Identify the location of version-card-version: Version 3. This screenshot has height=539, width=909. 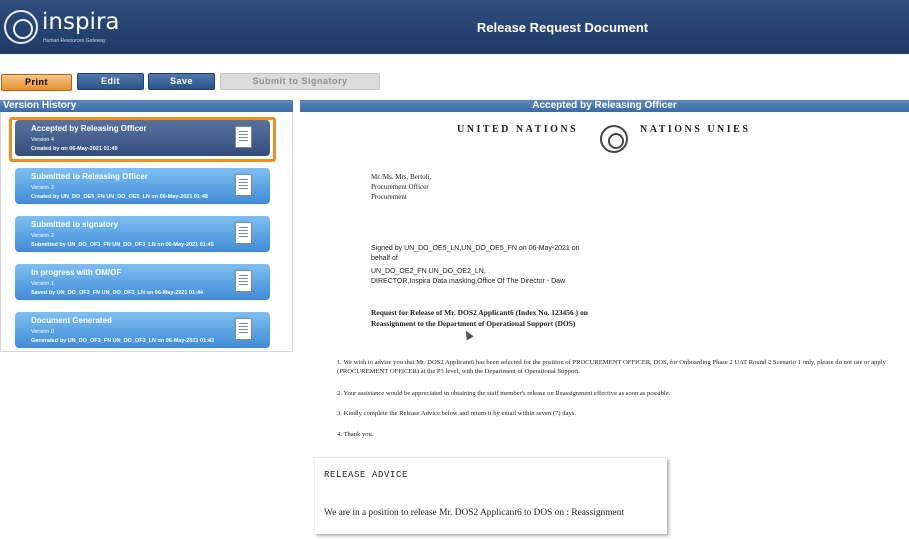
(42, 188).